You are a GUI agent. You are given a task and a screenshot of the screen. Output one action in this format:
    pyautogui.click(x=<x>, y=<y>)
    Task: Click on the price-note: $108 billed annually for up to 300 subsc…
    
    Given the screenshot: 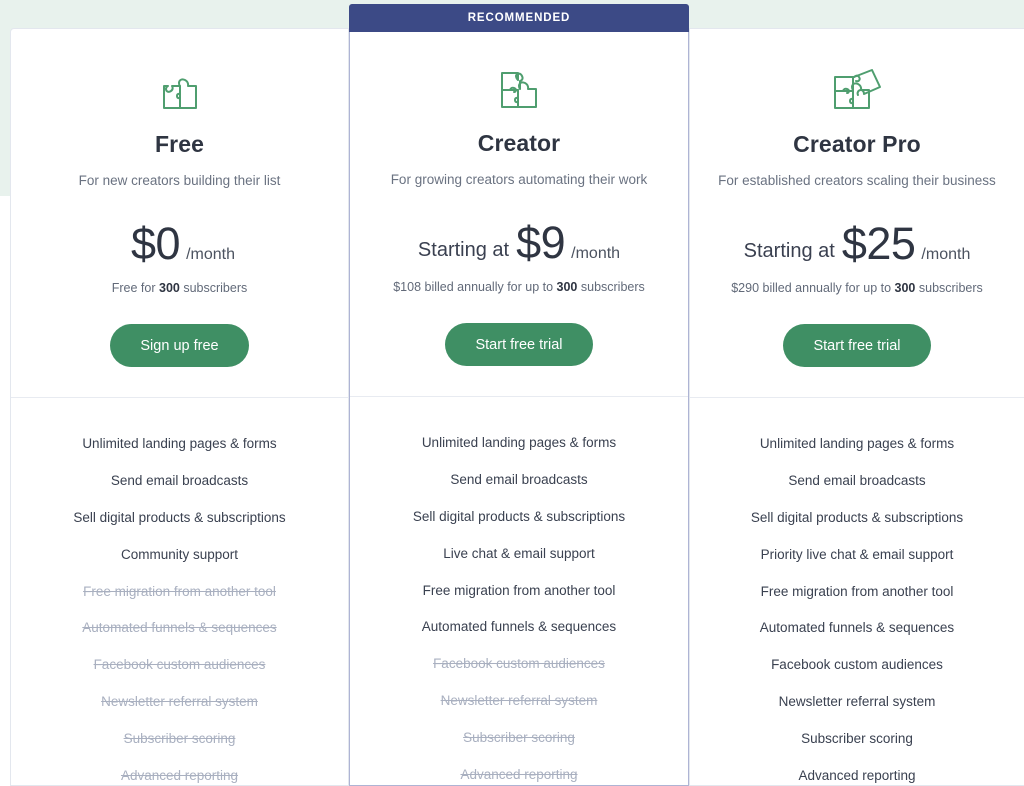 What is the action you would take?
    pyautogui.click(x=519, y=287)
    